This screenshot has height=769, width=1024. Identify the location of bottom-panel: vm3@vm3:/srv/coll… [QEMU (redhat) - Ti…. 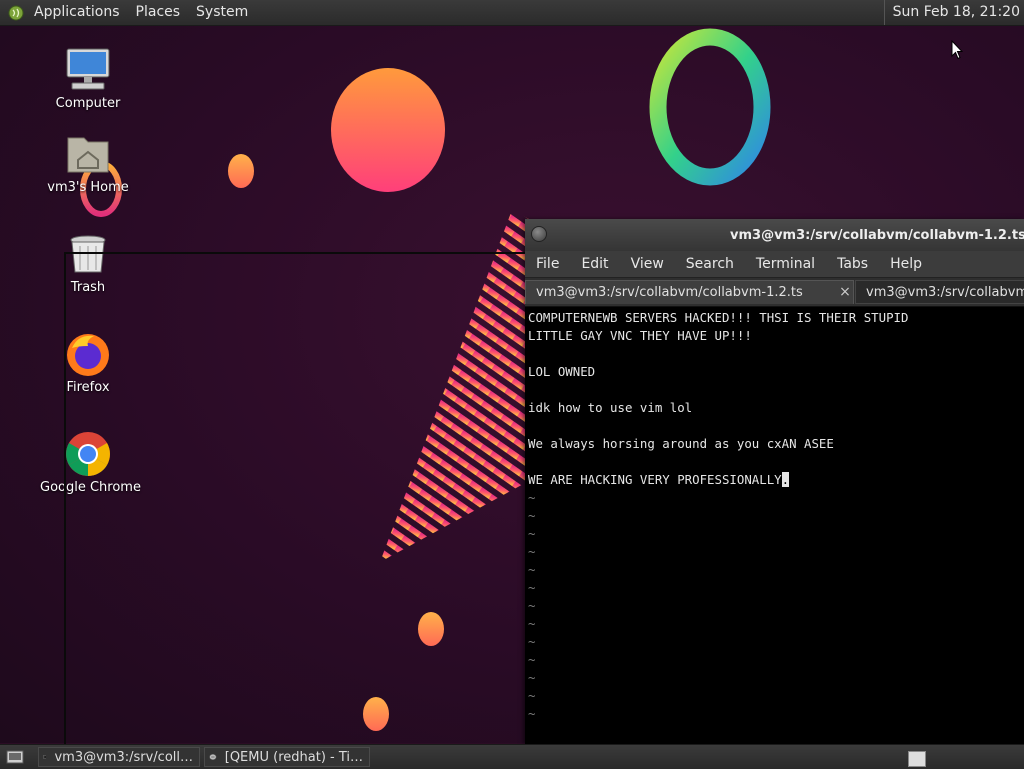
(512, 756).